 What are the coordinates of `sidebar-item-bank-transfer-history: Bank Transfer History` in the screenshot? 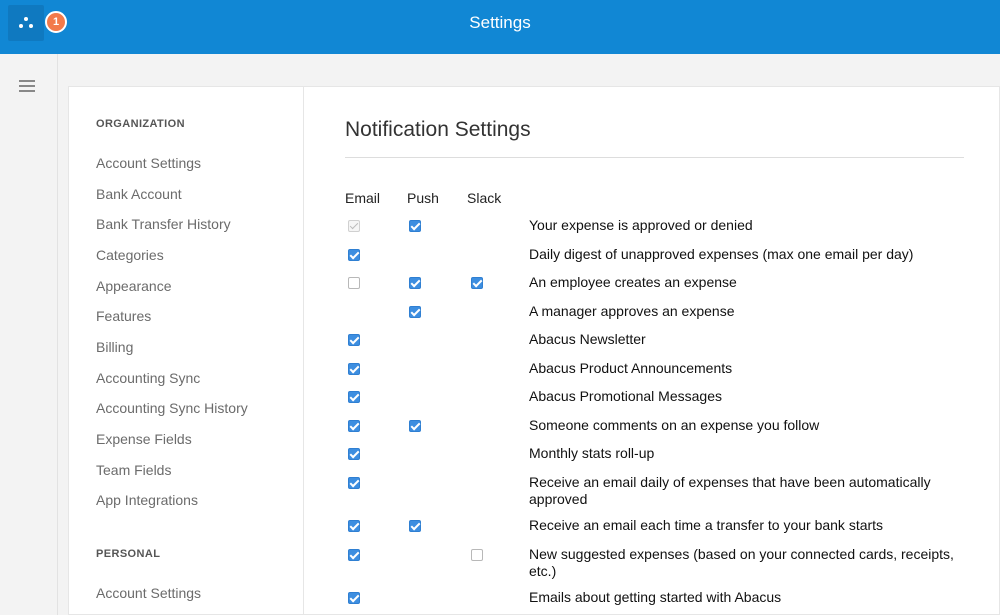 It's located at (163, 224).